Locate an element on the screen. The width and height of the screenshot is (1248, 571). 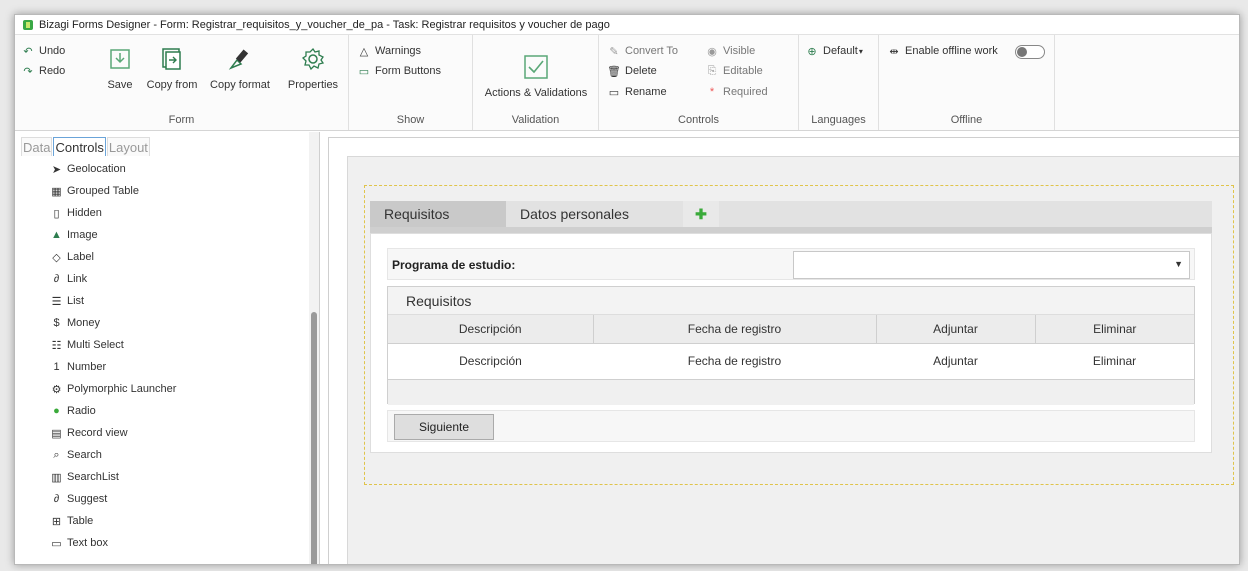
actions-validations-button: Actions & Validations is located at coordinates (536, 70).